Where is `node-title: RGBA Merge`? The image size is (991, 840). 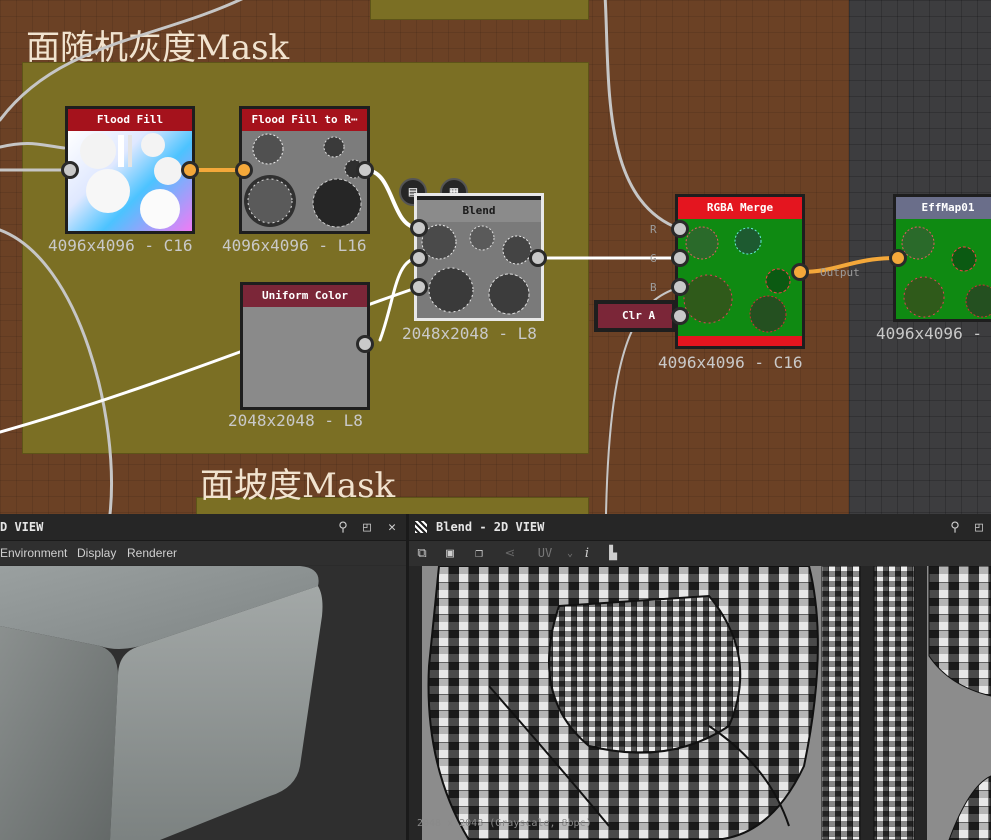 node-title: RGBA Merge is located at coordinates (740, 208).